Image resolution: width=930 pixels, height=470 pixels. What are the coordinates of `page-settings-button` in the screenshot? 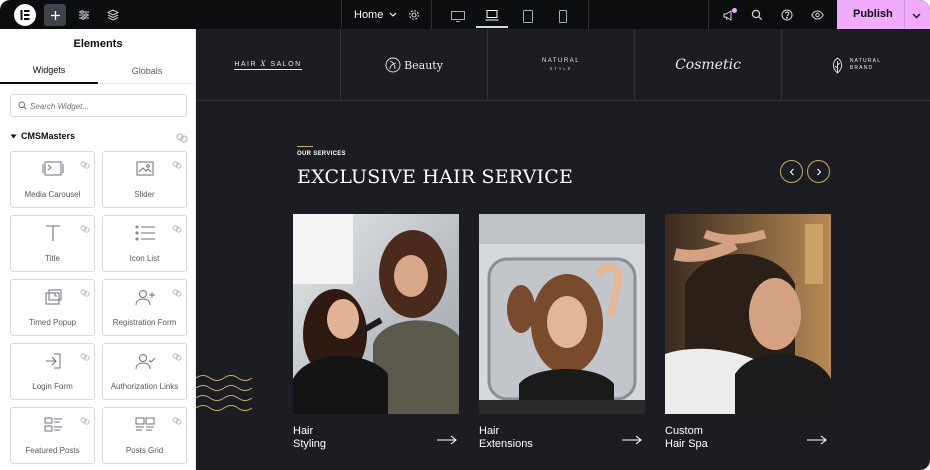 It's located at (414, 15).